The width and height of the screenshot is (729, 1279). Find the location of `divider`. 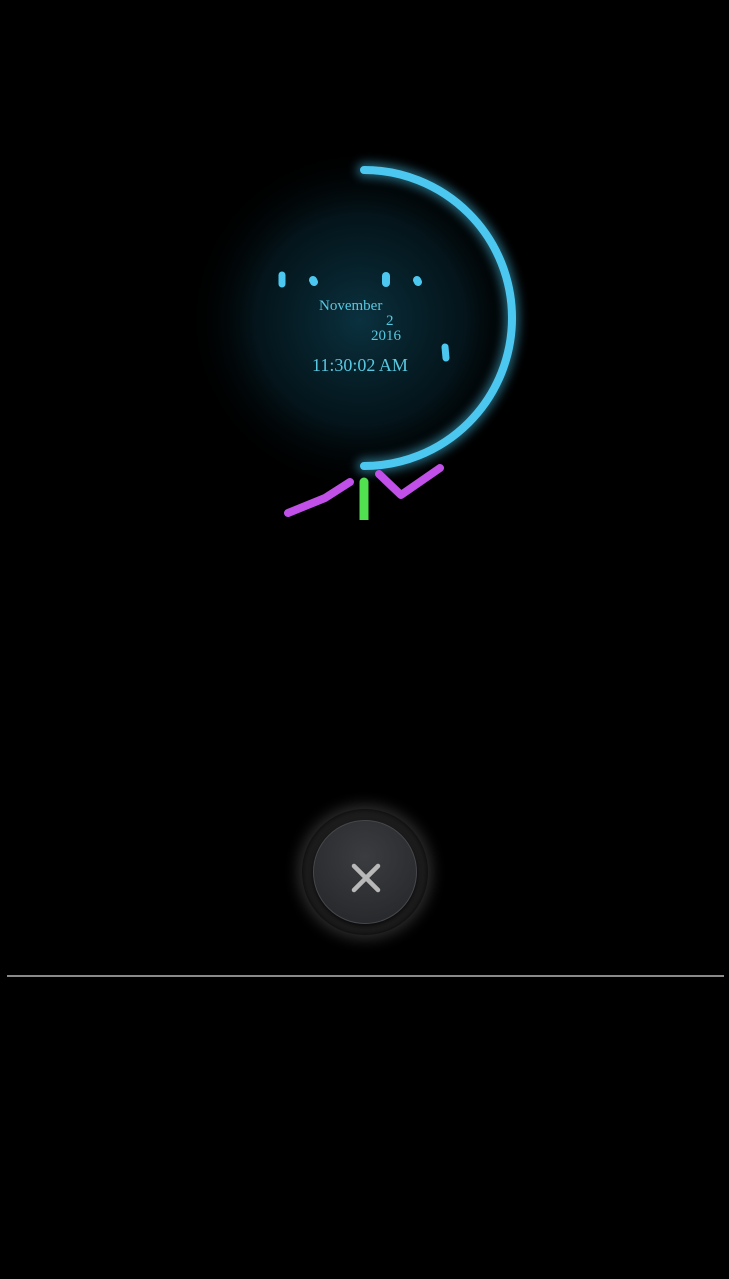

divider is located at coordinates (365, 976).